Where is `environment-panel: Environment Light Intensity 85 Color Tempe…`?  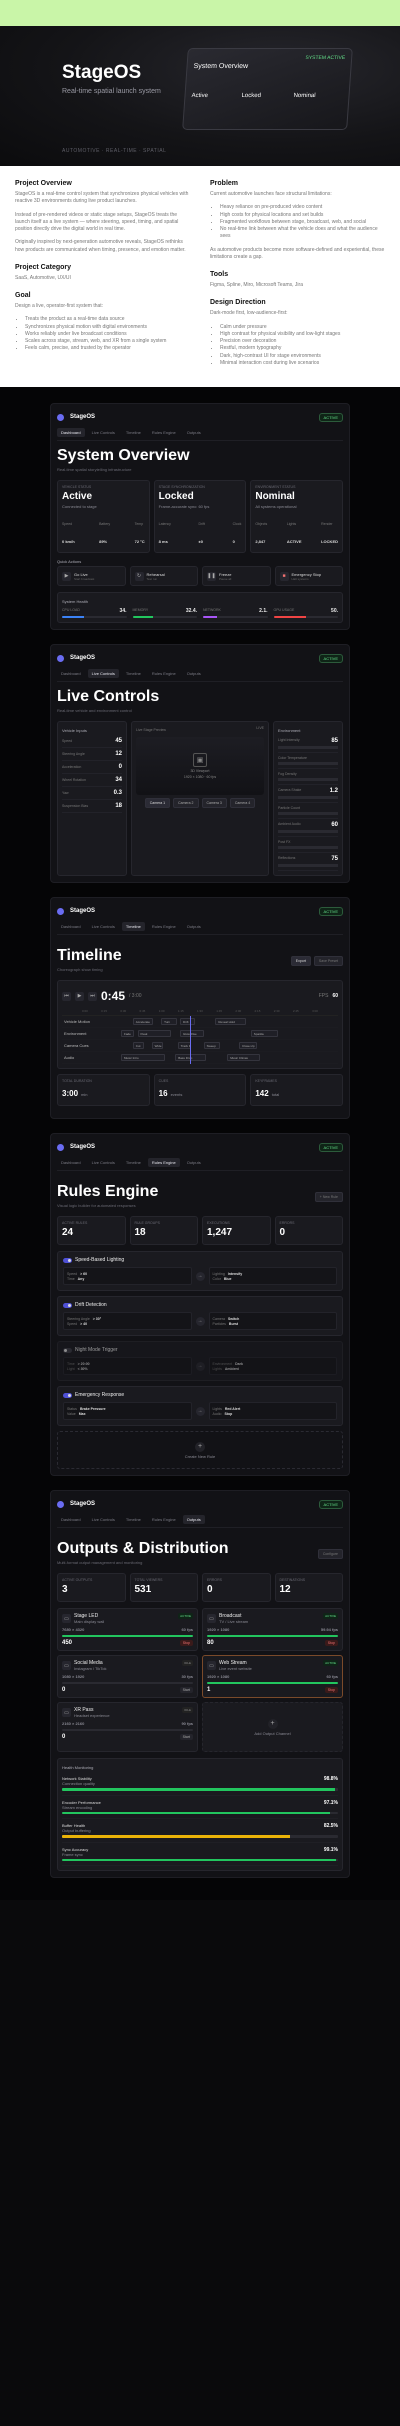 environment-panel: Environment Light Intensity 85 Color Tempe… is located at coordinates (308, 798).